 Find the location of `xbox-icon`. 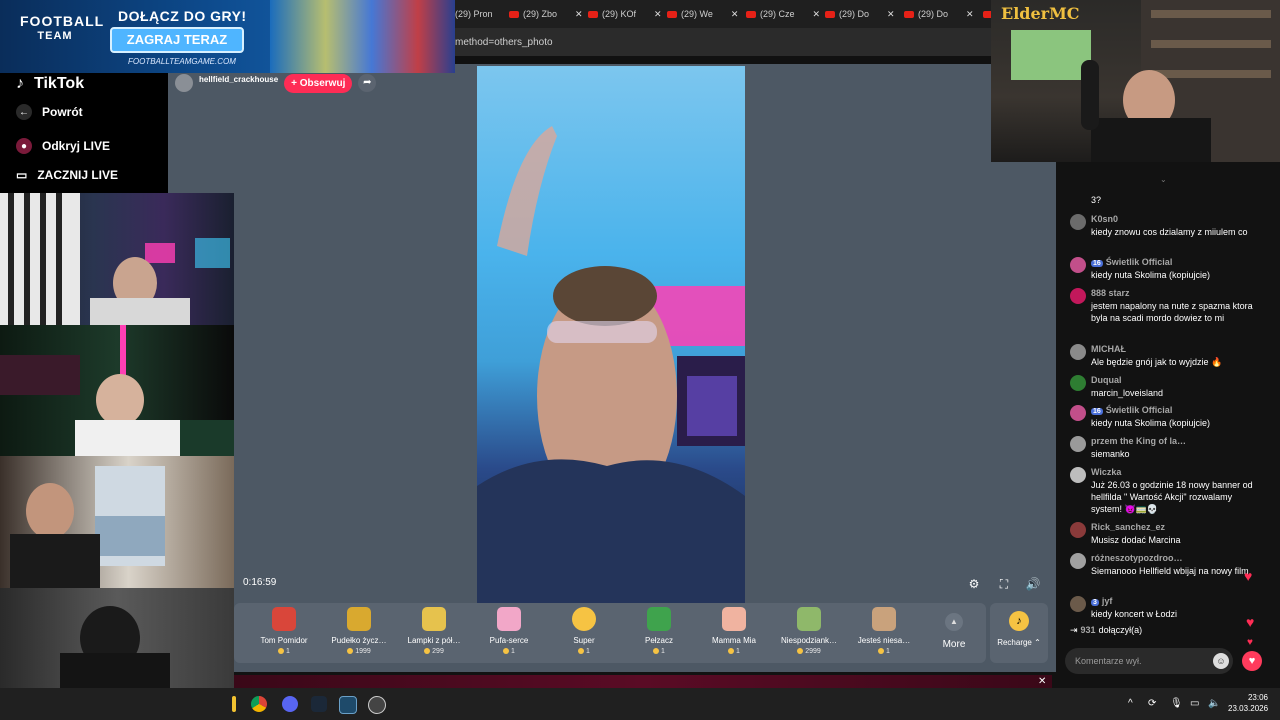

xbox-icon is located at coordinates (348, 705).